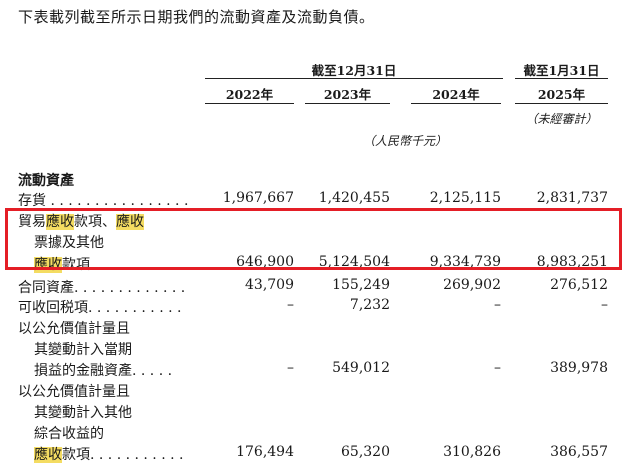 Image resolution: width=627 pixels, height=464 pixels. Describe the element at coordinates (103, 201) in the screenshot. I see `row-label-inventory: 存貨 . . . . . . . . . . . . . . . .` at that location.